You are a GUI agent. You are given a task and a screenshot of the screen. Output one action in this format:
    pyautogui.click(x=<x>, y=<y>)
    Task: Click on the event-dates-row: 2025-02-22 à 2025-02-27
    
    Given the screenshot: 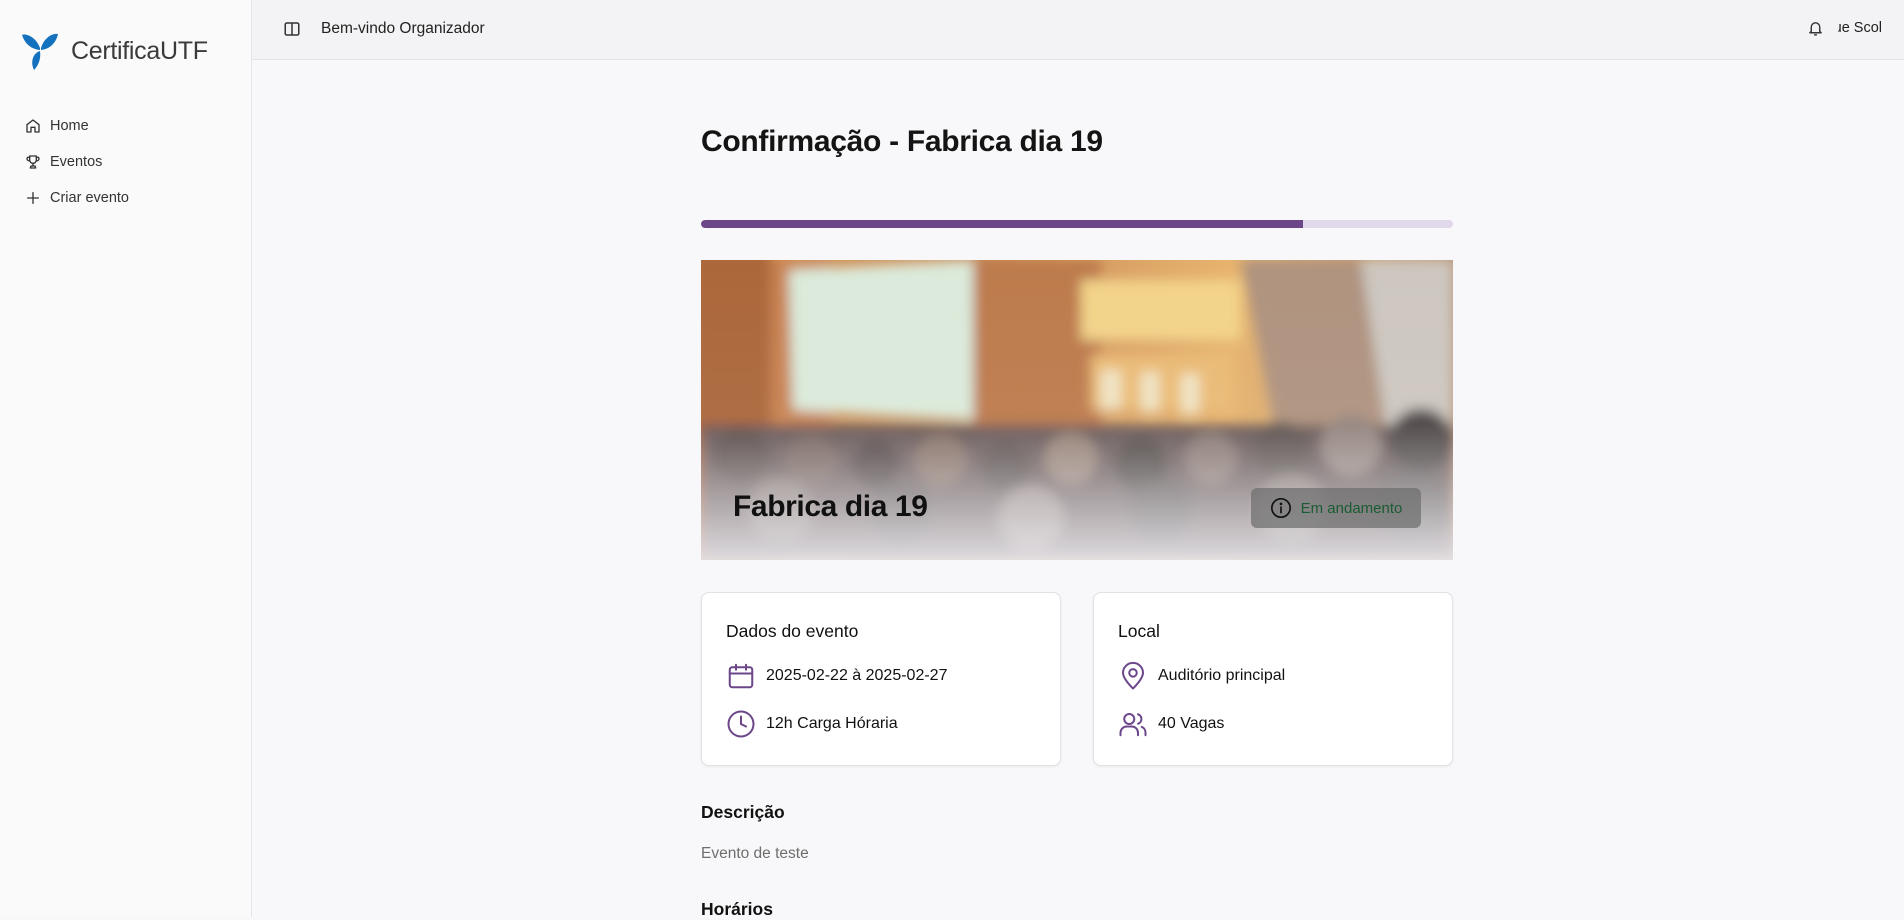 What is the action you would take?
    pyautogui.click(x=836, y=676)
    